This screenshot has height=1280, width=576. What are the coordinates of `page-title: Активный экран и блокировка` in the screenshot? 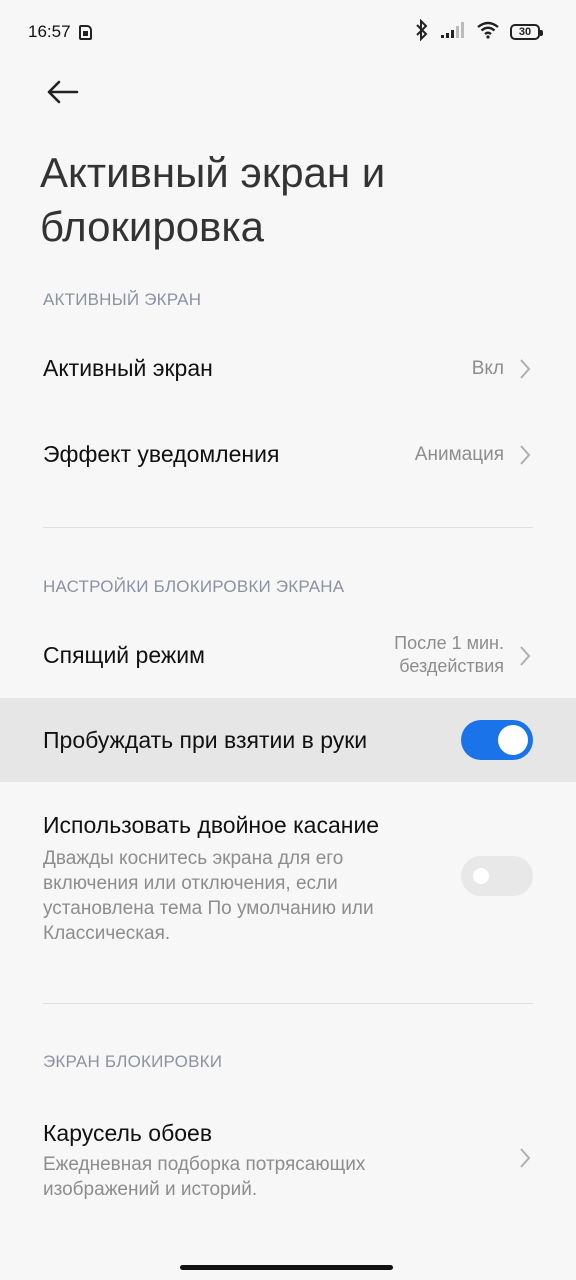 It's located at (280, 200).